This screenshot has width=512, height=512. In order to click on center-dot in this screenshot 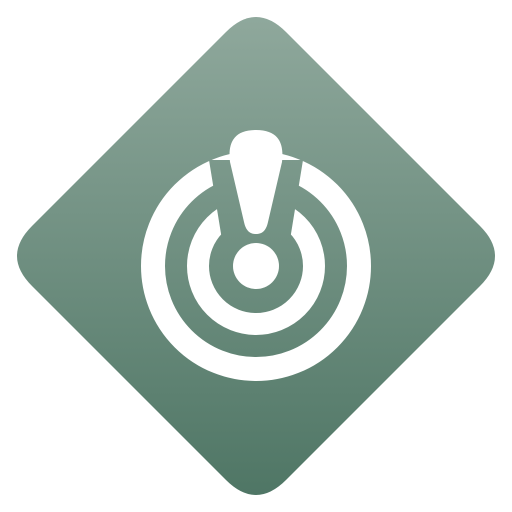, I will do `click(256, 266)`.